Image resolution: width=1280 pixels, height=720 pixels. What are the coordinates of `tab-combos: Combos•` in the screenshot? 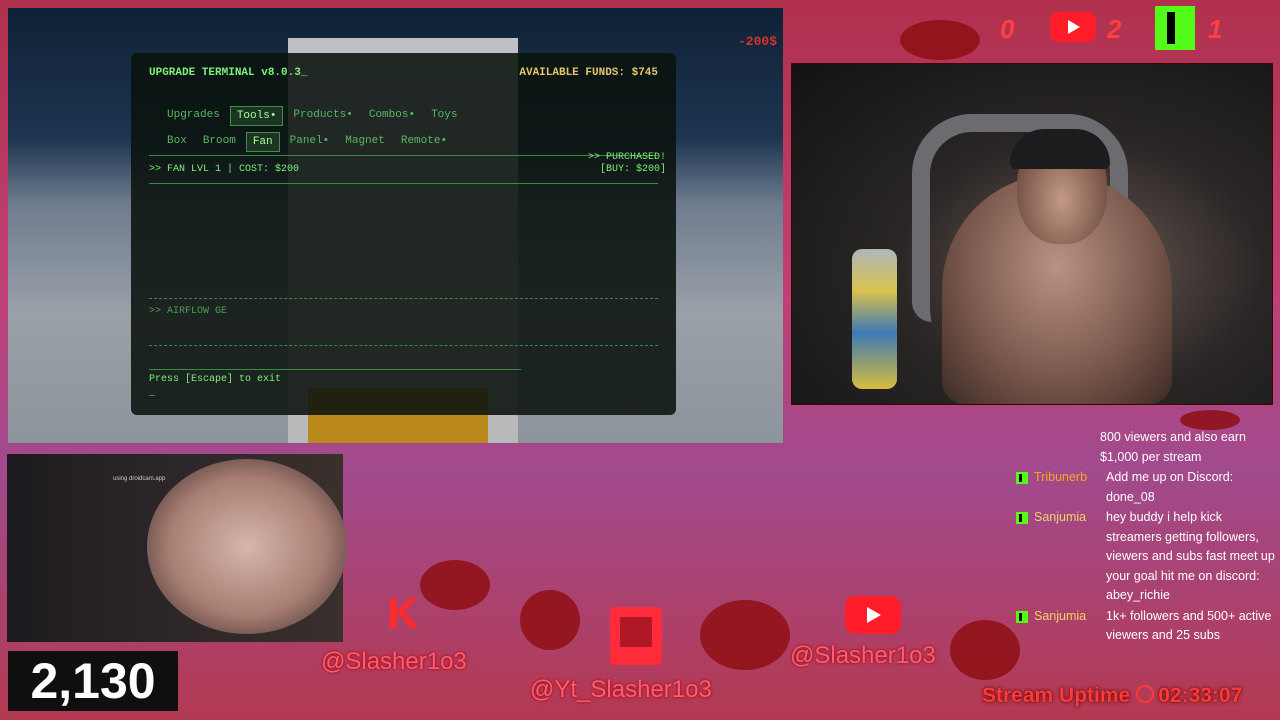 It's located at (392, 116).